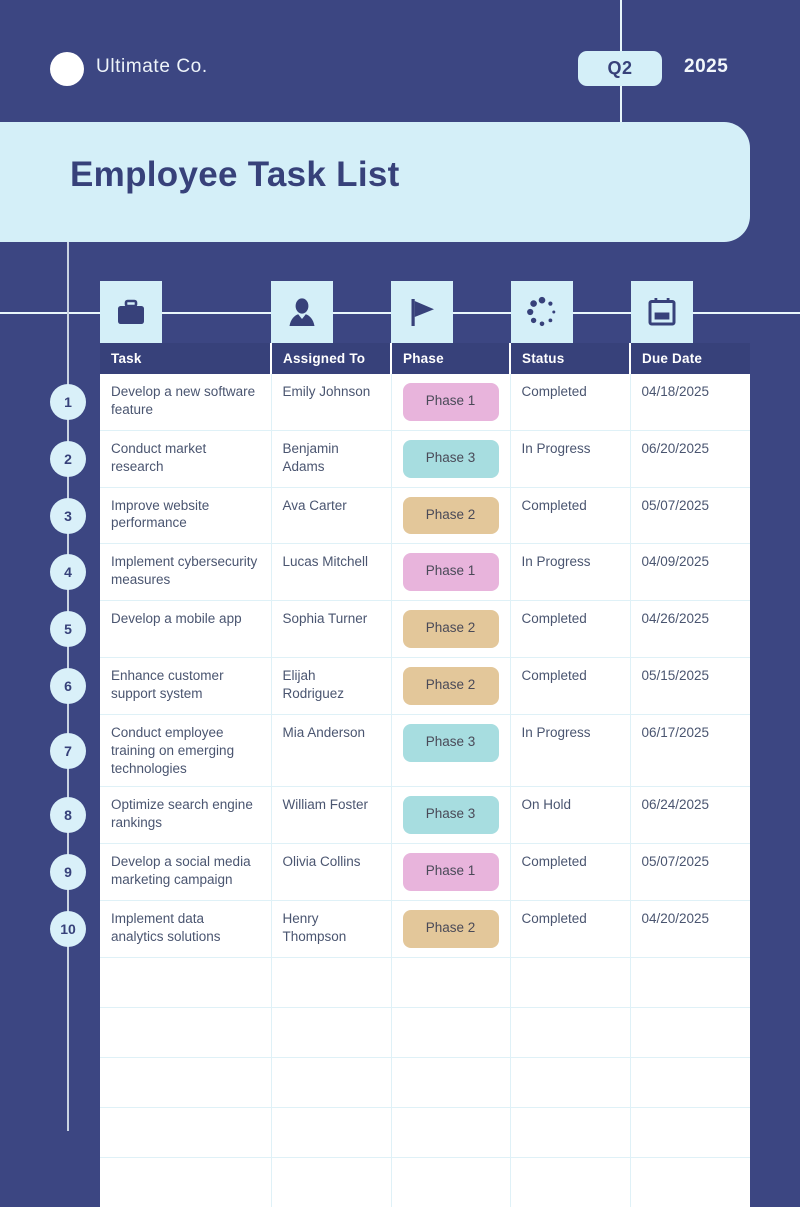  What do you see at coordinates (570, 815) in the screenshot?
I see `cell-status: On Hold` at bounding box center [570, 815].